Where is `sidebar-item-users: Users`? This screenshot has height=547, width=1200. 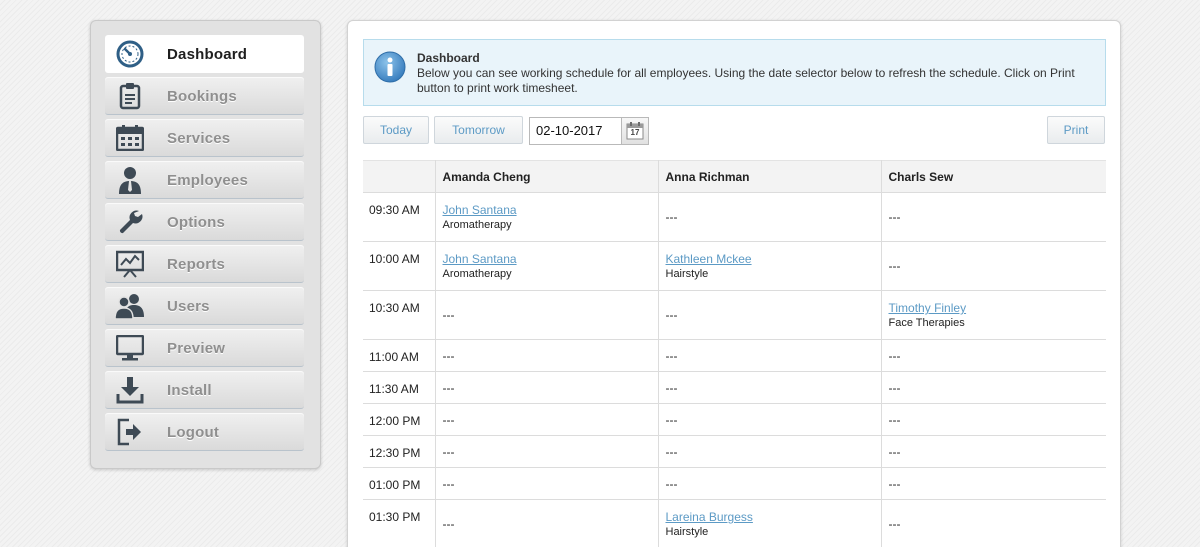
sidebar-item-users: Users is located at coordinates (204, 306).